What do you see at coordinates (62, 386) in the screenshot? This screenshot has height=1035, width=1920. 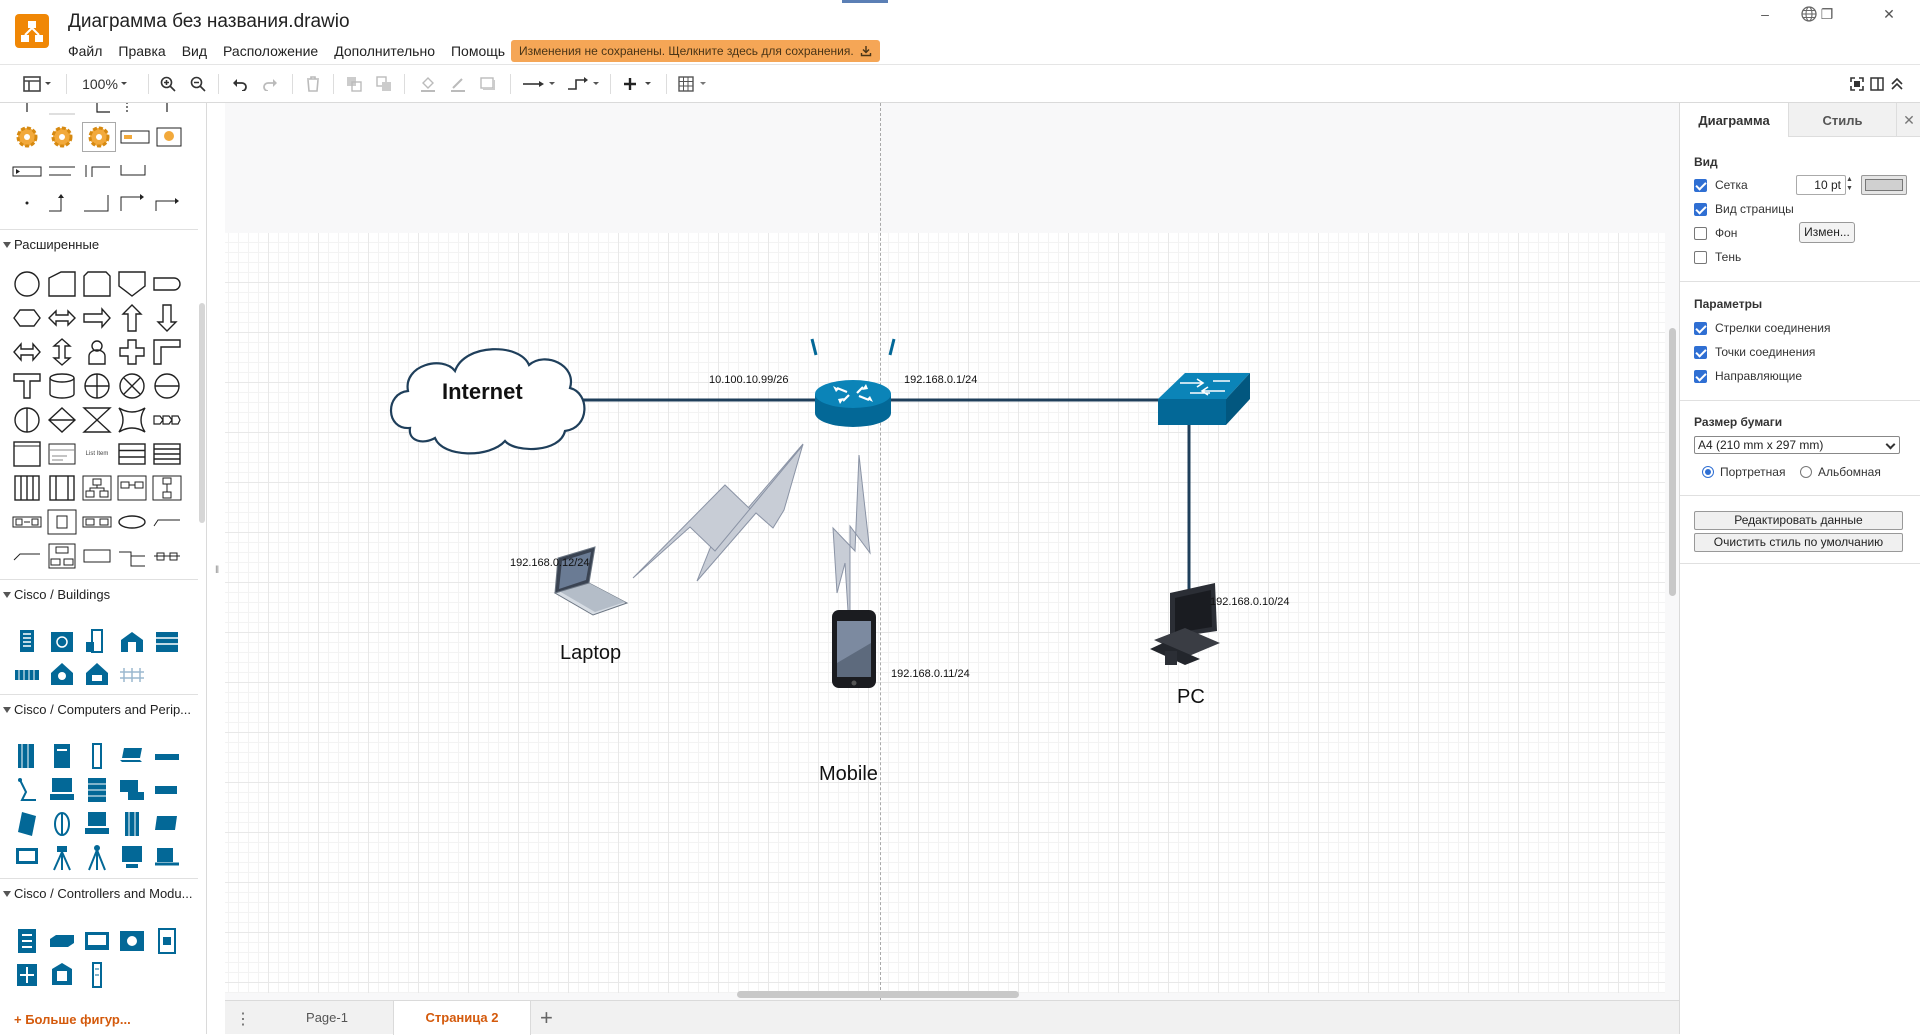 I see `cylinder-shape` at bounding box center [62, 386].